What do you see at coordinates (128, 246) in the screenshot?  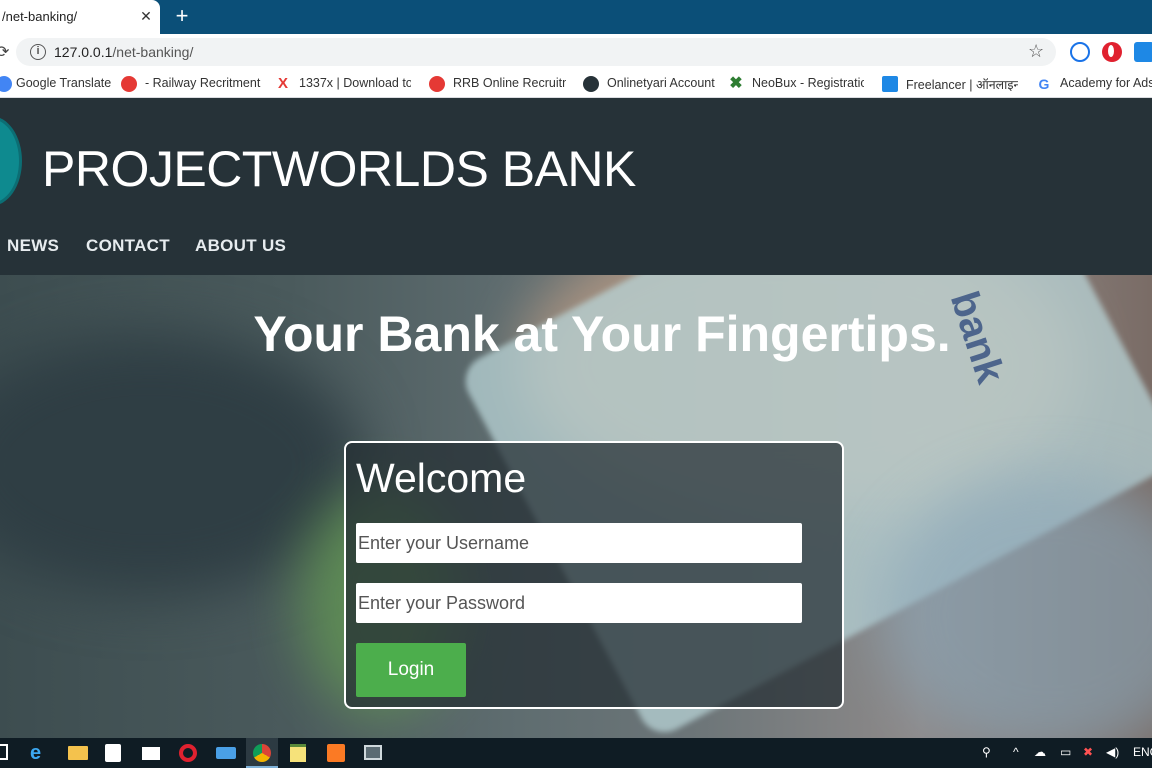 I see `nav-contact: CONTACT` at bounding box center [128, 246].